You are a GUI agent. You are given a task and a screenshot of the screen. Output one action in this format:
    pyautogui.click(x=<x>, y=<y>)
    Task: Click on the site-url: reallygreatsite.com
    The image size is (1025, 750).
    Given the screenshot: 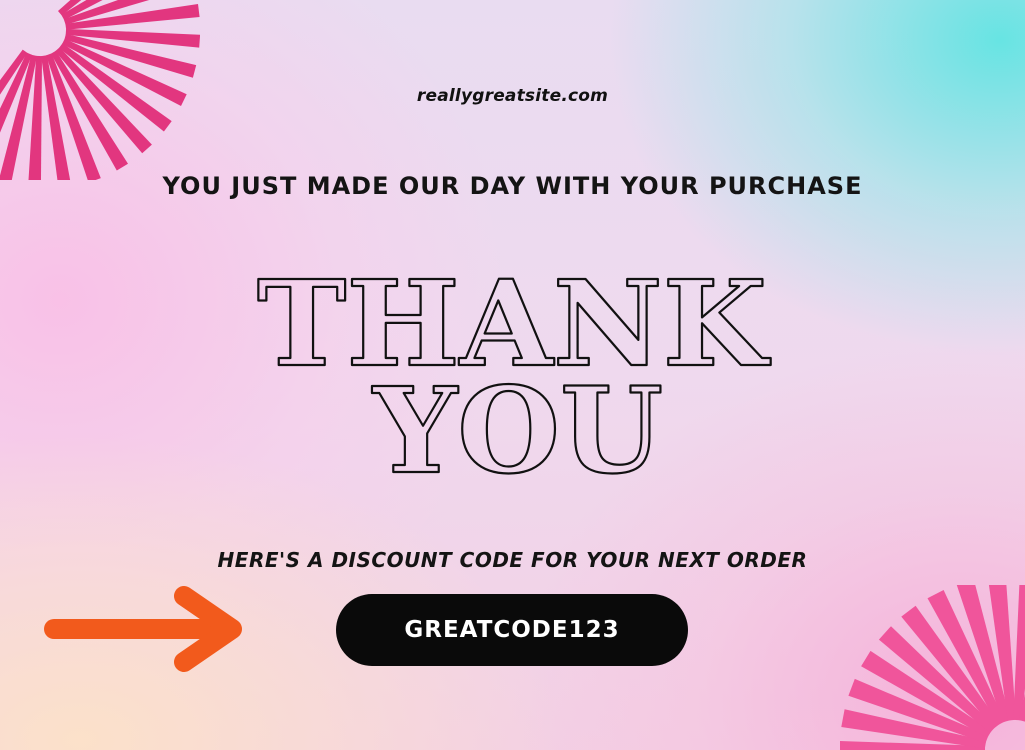 What is the action you would take?
    pyautogui.click(x=512, y=96)
    